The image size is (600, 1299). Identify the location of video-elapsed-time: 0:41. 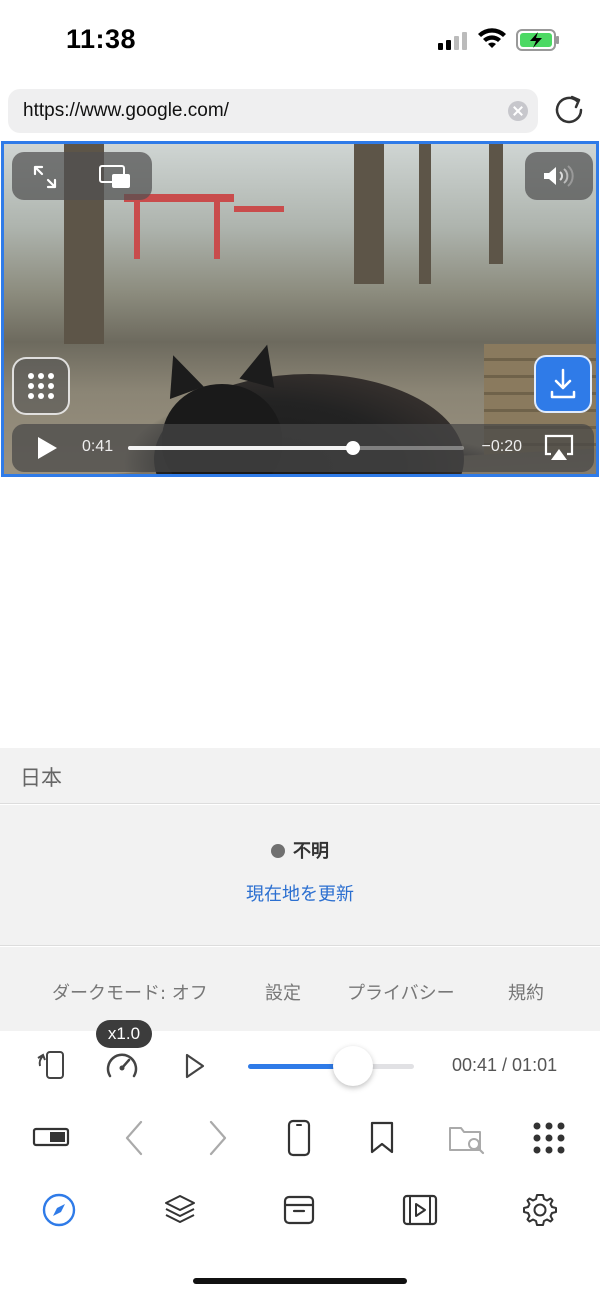
(98, 446).